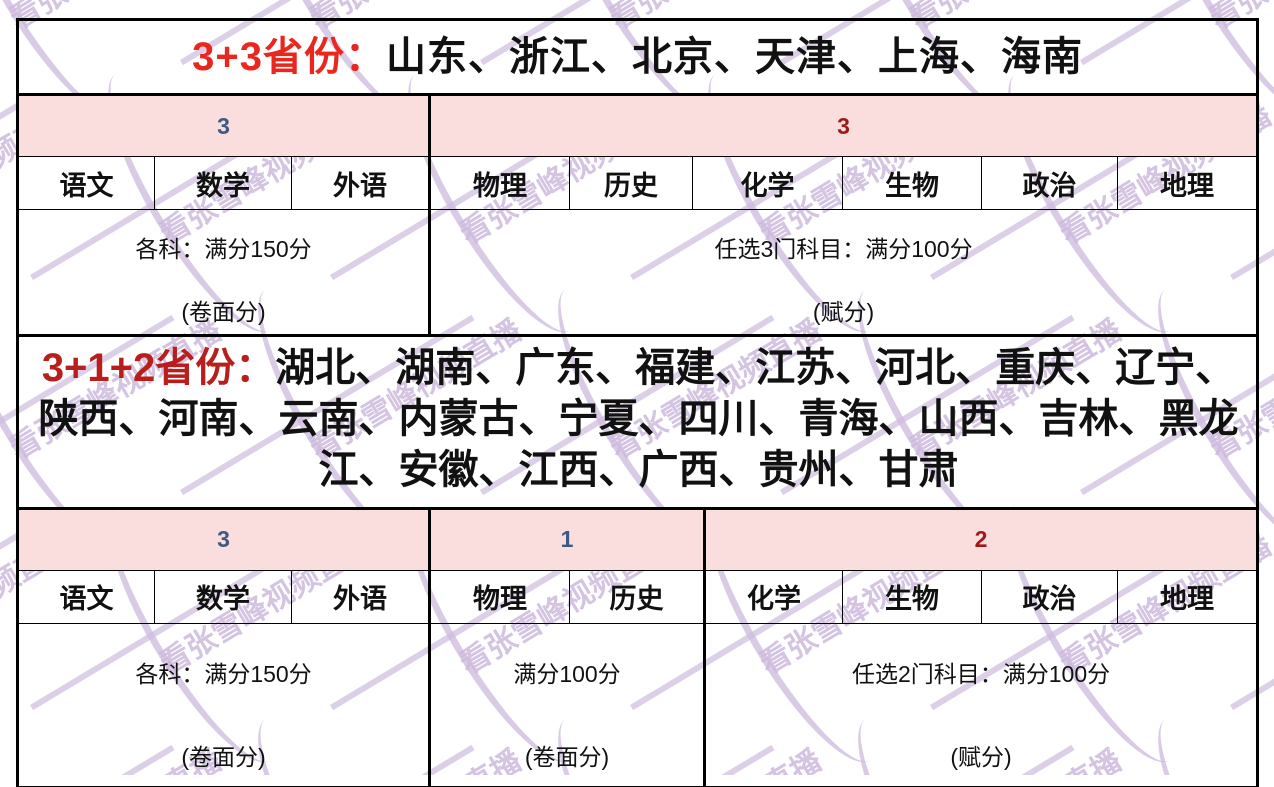  I want to click on score-33-elective: 任选3门科目：满分100分 (赋分), so click(844, 273).